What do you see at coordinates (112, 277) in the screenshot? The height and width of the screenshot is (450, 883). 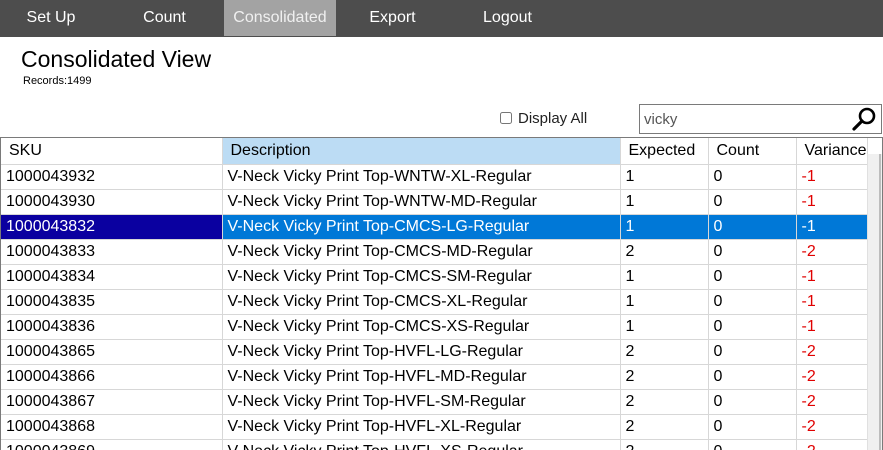 I see `cell-sku: 1000043834` at bounding box center [112, 277].